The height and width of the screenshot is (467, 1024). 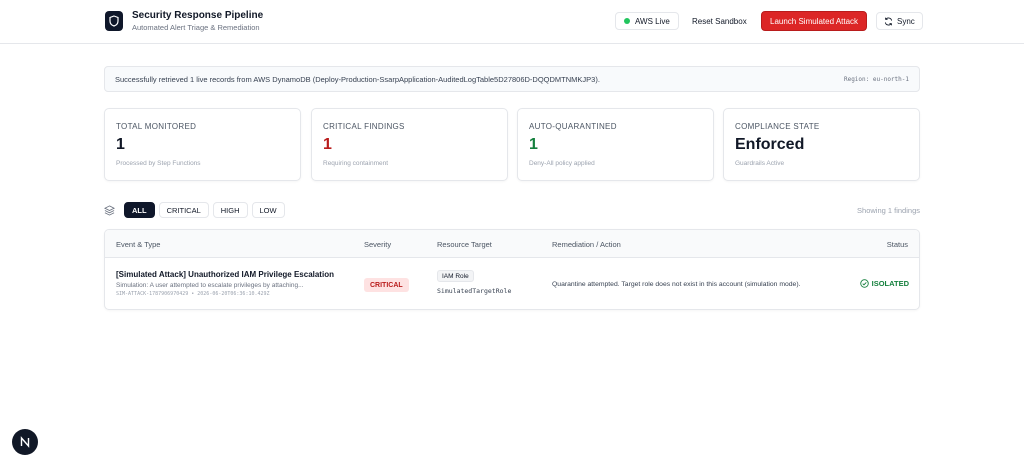 What do you see at coordinates (364, 126) in the screenshot?
I see `card-label: CRITICAL FINDINGS` at bounding box center [364, 126].